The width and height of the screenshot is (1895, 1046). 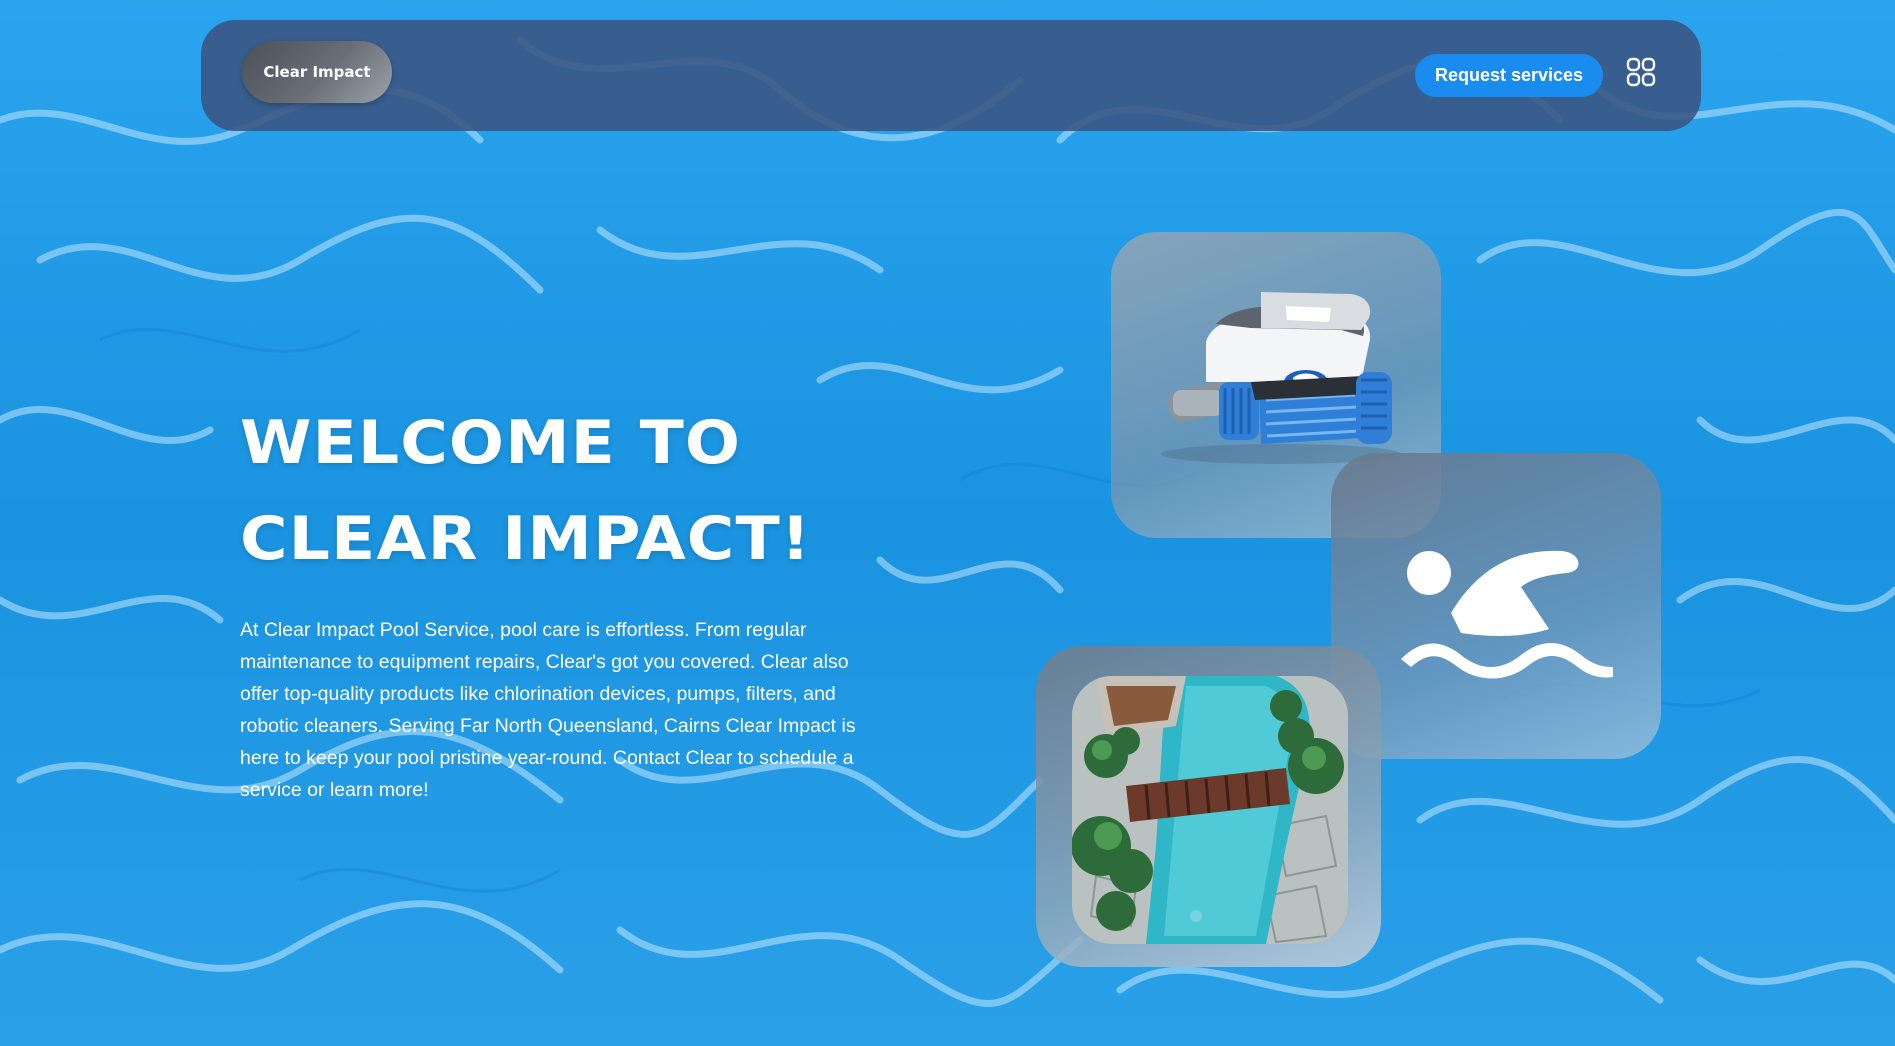 What do you see at coordinates (525, 491) in the screenshot?
I see `hero-title: WELCOME TO CLEAR IMPACT!` at bounding box center [525, 491].